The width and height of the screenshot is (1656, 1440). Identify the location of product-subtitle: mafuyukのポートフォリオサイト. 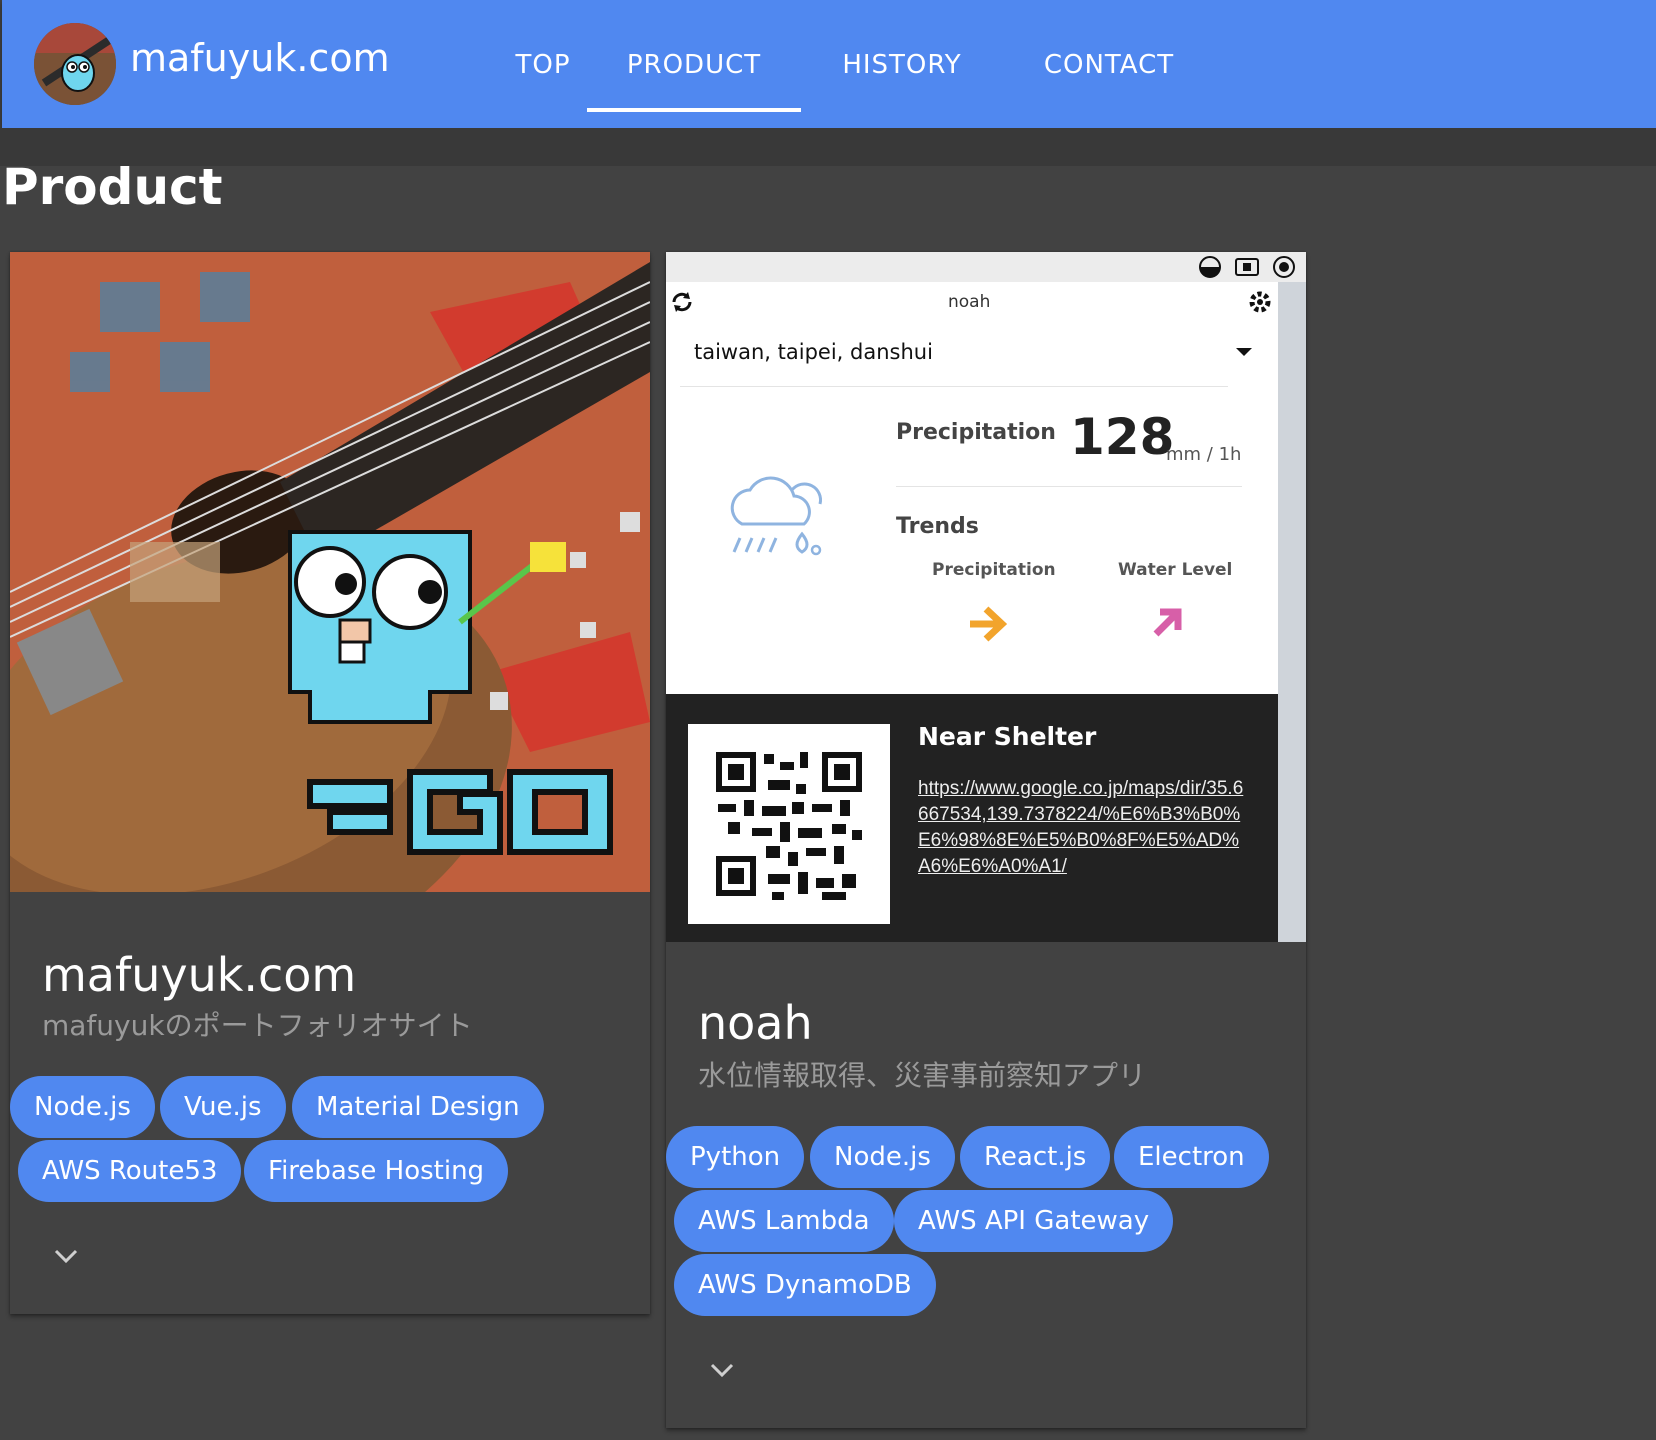
(257, 1025).